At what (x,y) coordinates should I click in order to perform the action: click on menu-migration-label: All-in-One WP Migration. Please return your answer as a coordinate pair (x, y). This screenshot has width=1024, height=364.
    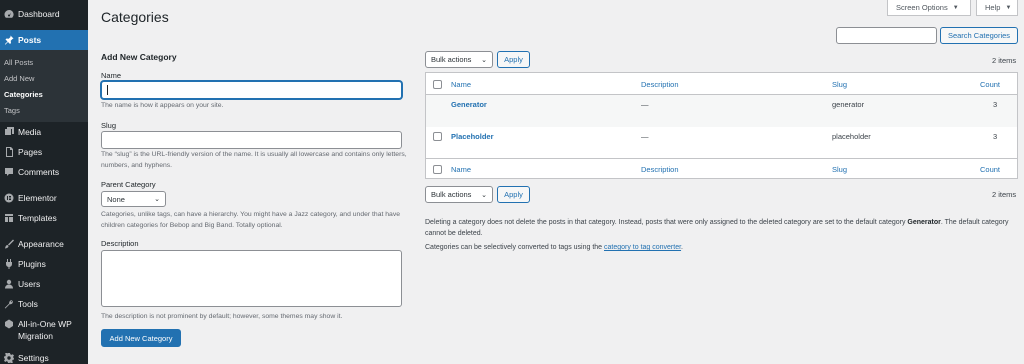
    Looking at the image, I should click on (45, 330).